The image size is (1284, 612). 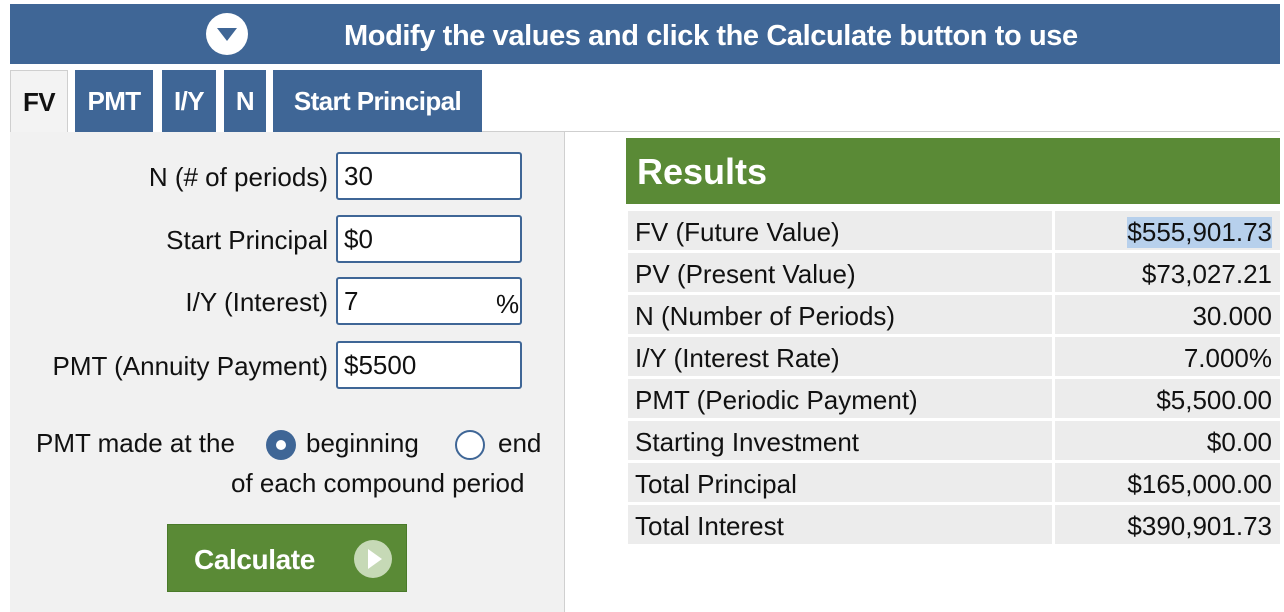 I want to click on result-row-fv: FV (Future Value) $555,901.73, so click(x=954, y=230).